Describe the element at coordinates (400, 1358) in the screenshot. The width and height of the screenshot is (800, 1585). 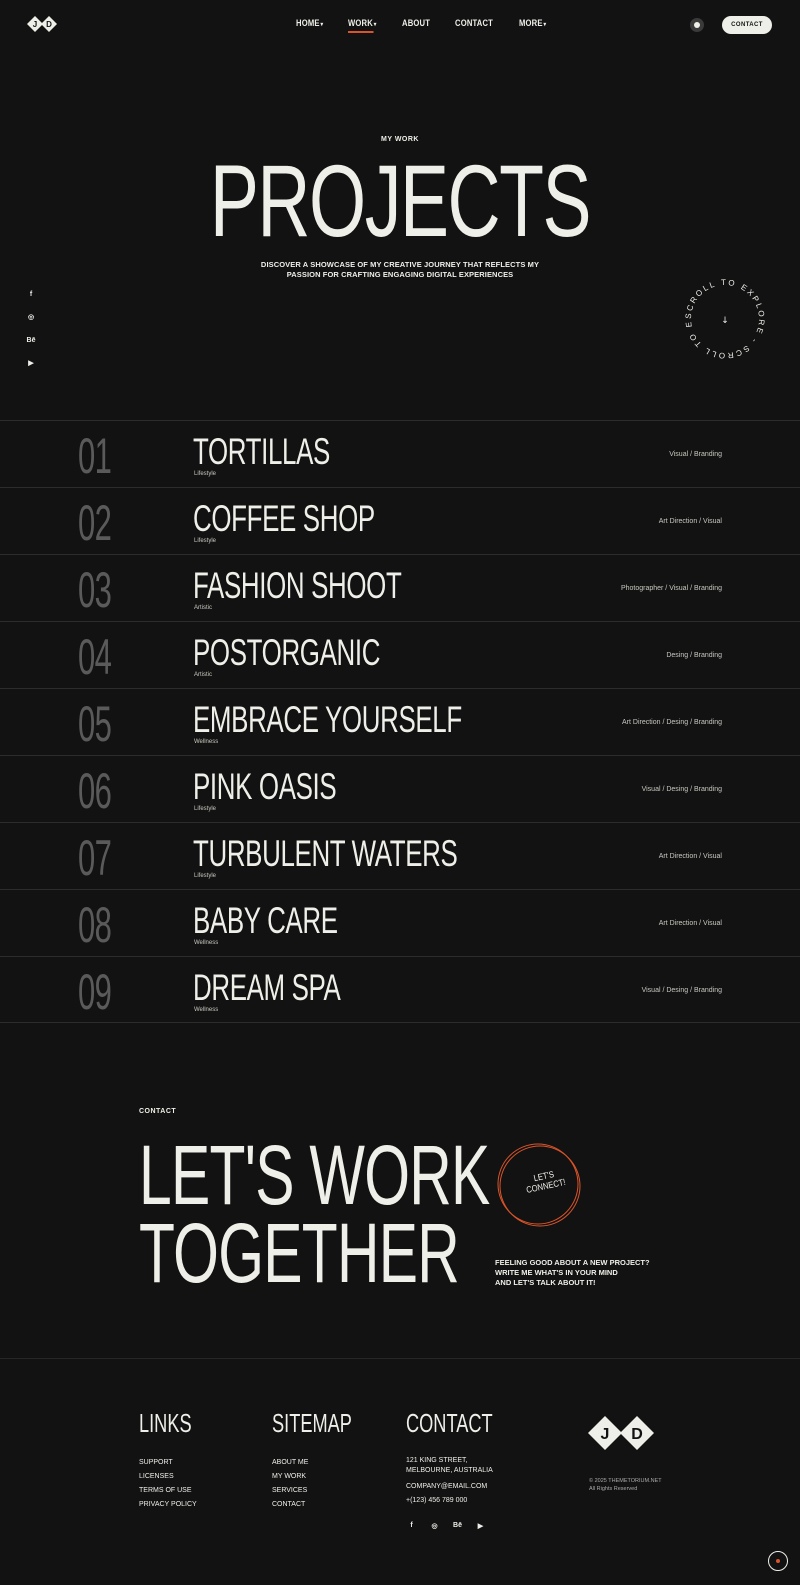
I see `footer-divider` at that location.